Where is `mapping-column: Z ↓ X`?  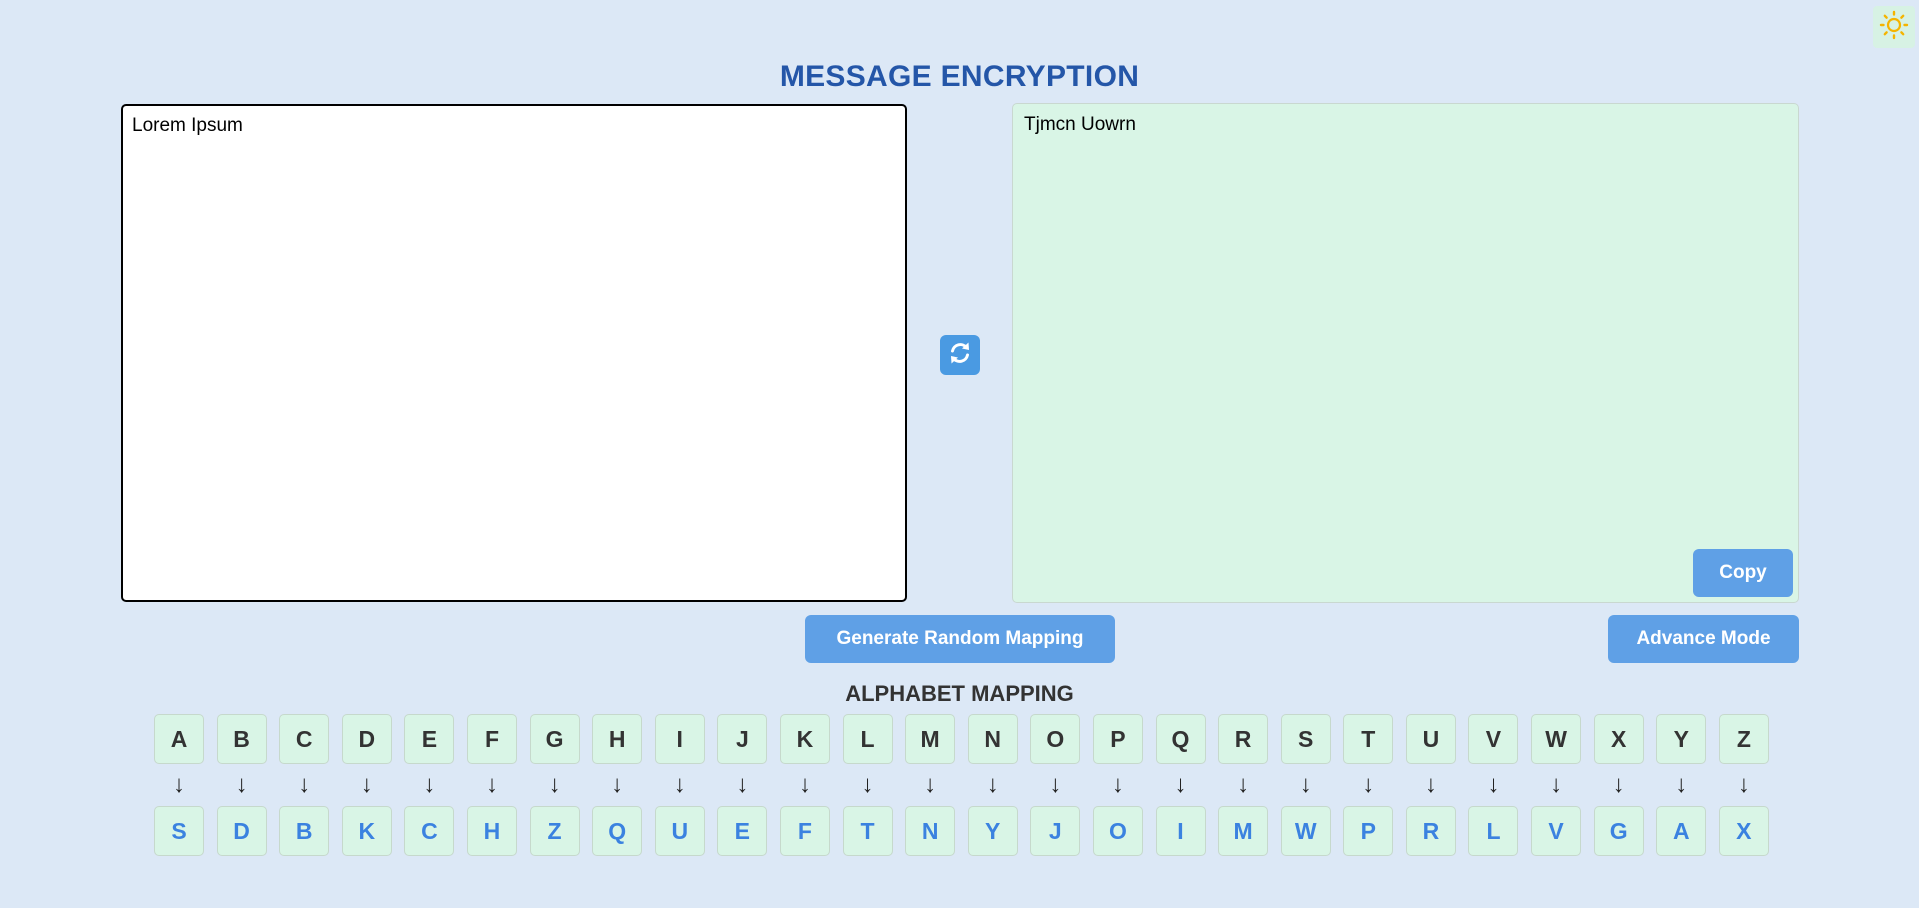 mapping-column: Z ↓ X is located at coordinates (1743, 785).